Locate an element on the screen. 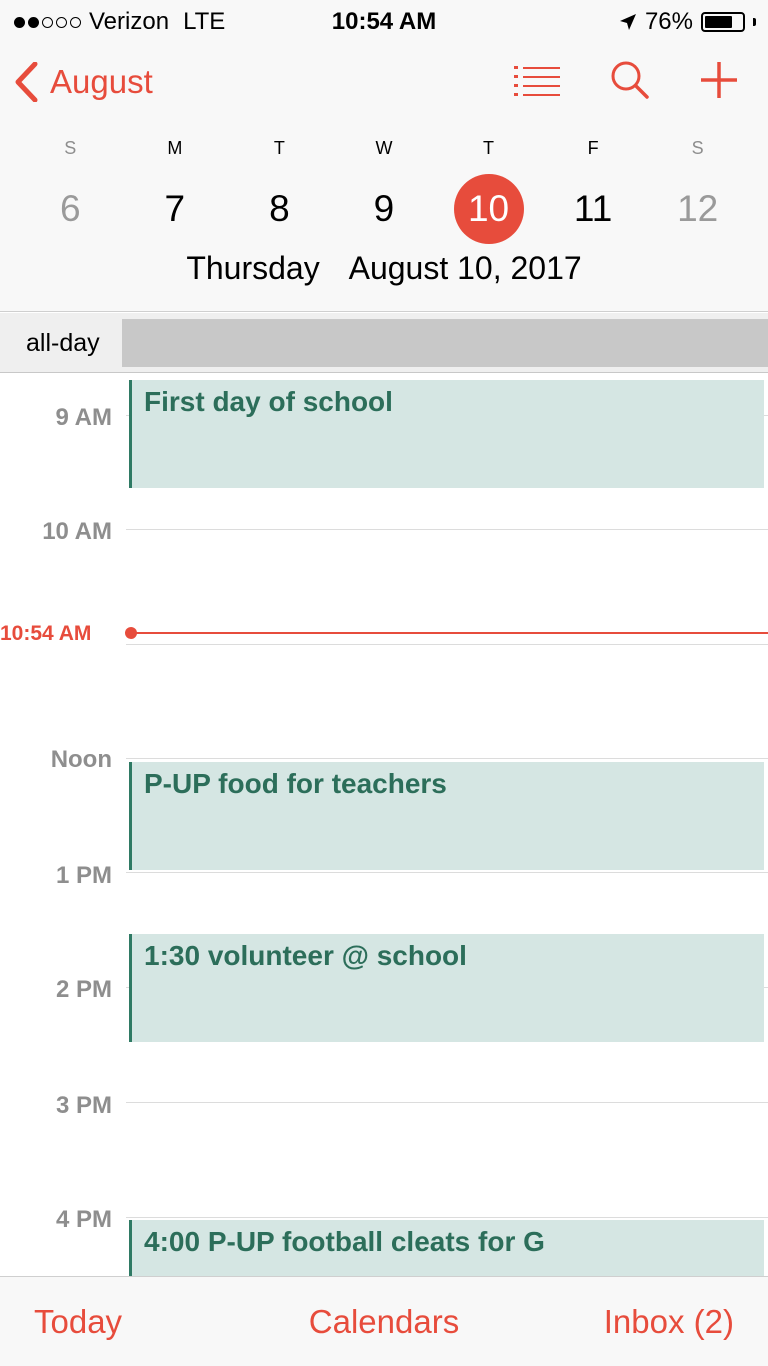 This screenshot has width=768, height=1366. day-7: 7 is located at coordinates (175, 209).